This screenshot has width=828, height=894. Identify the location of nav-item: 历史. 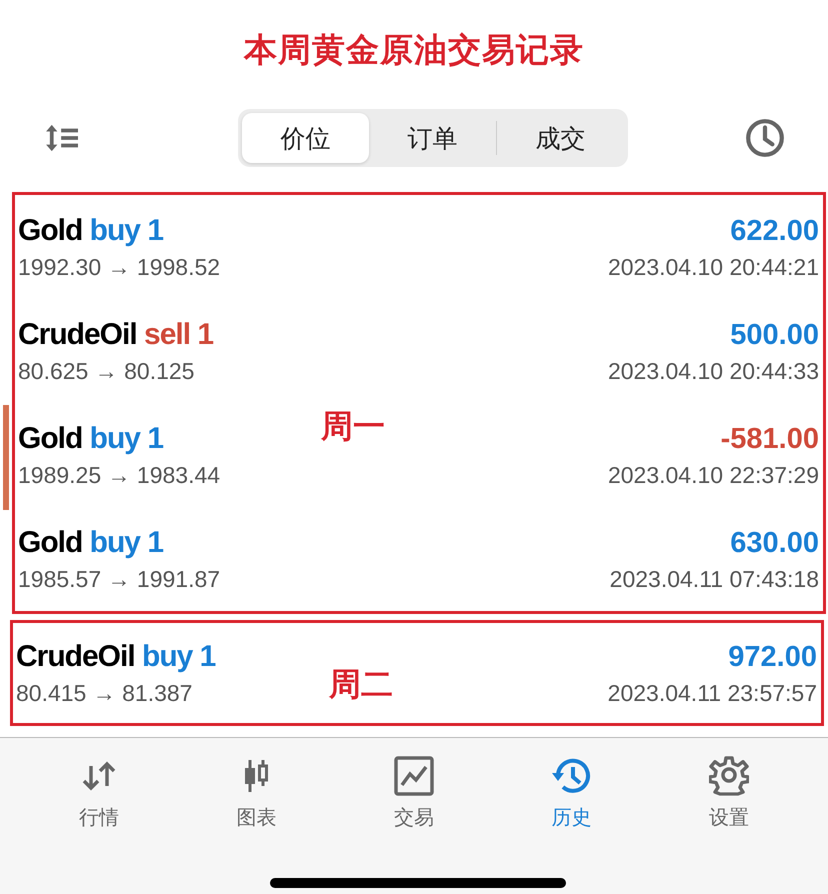
(572, 798).